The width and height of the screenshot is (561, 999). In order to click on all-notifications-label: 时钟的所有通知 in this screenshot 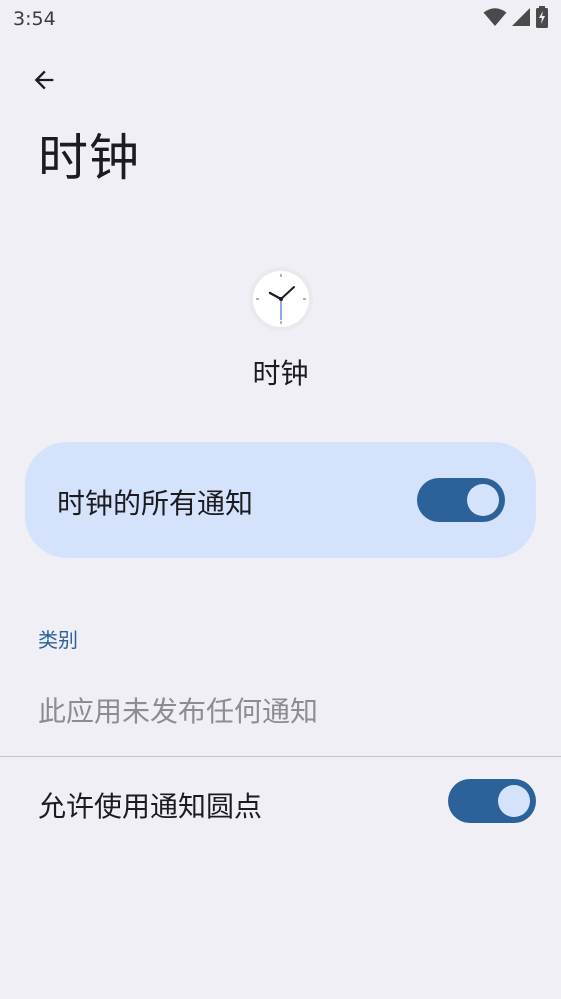, I will do `click(155, 503)`.